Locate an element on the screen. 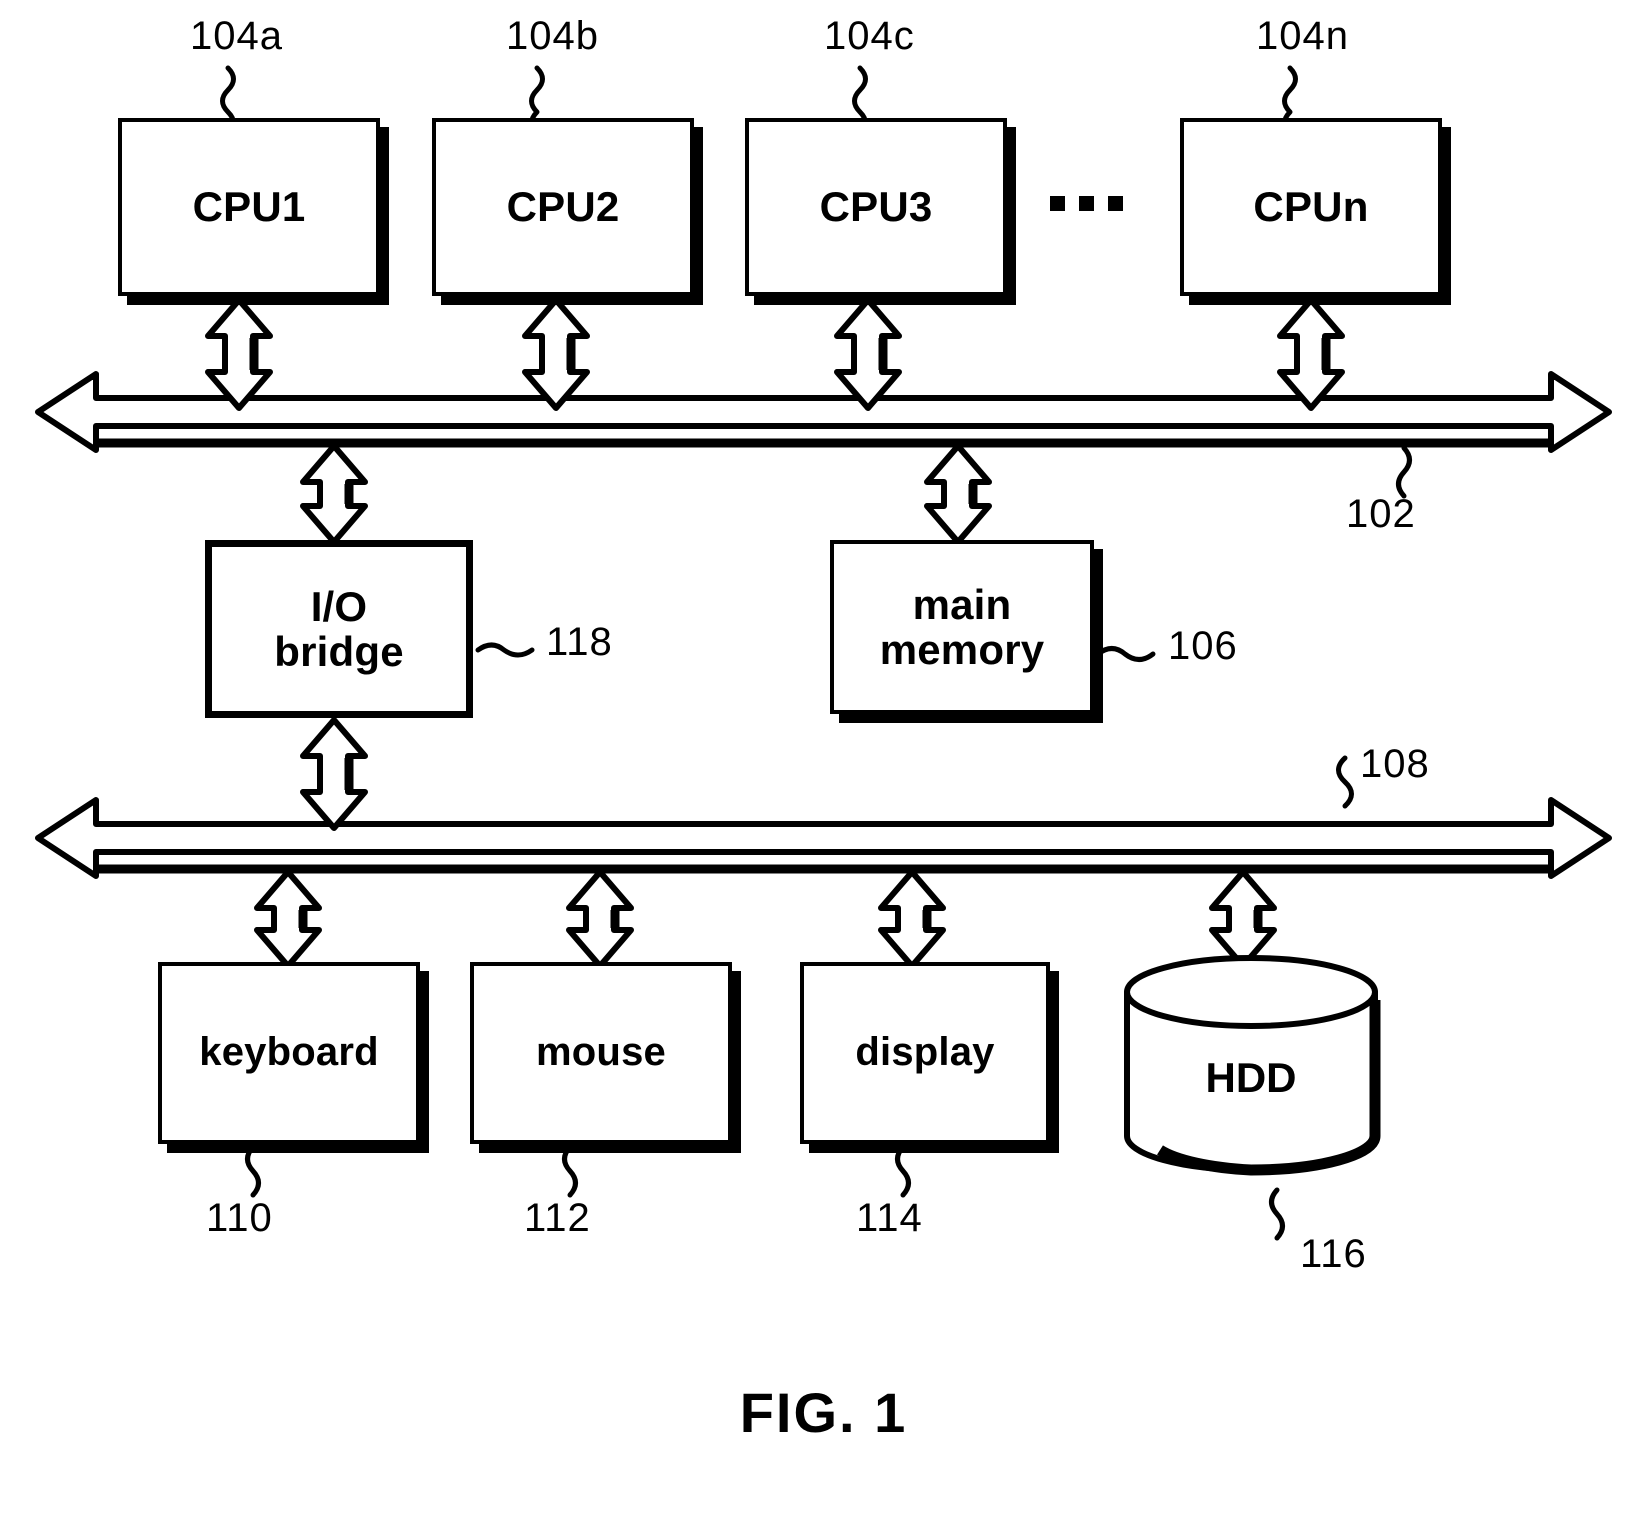  node-cpu1: CPU1 is located at coordinates (249, 207).